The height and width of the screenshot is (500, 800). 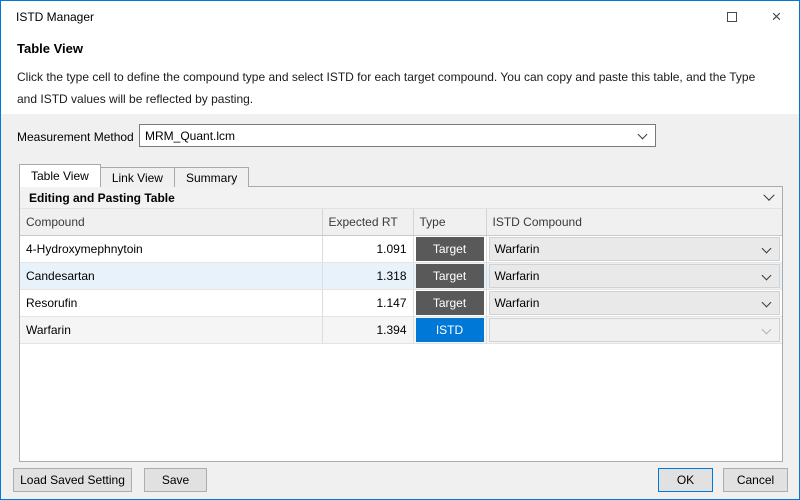 What do you see at coordinates (368, 222) in the screenshot?
I see `column-header-expected-rt: Expected RT` at bounding box center [368, 222].